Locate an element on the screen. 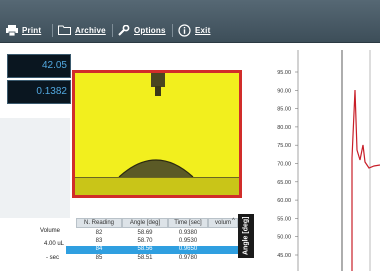 This screenshot has height=276, width=380. time-readout: 0.1382 is located at coordinates (39, 92).